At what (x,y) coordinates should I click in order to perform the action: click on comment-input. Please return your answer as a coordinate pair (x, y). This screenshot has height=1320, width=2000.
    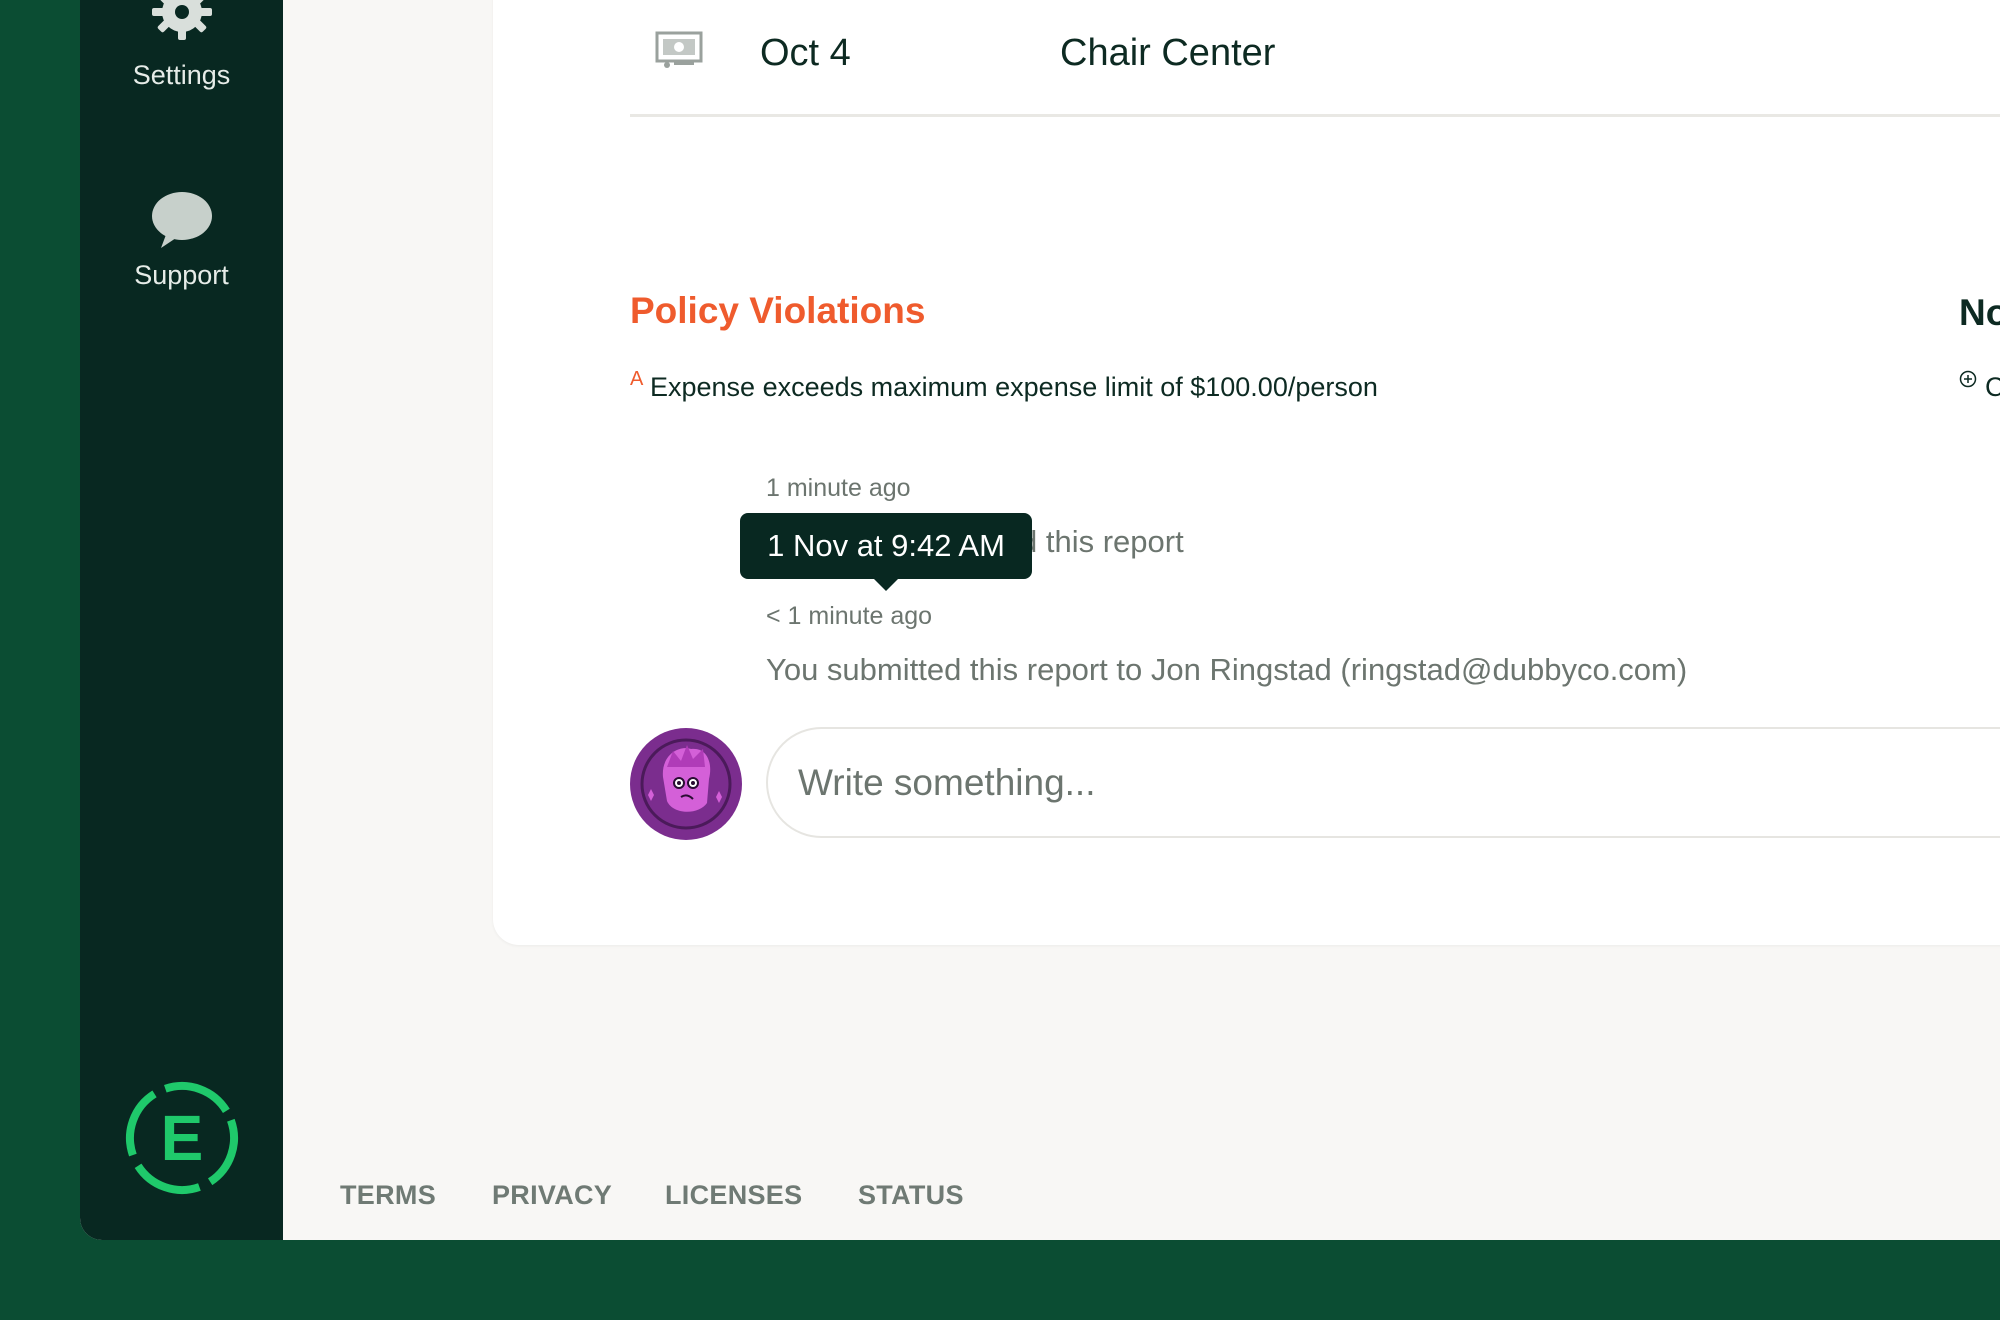
    Looking at the image, I should click on (1383, 782).